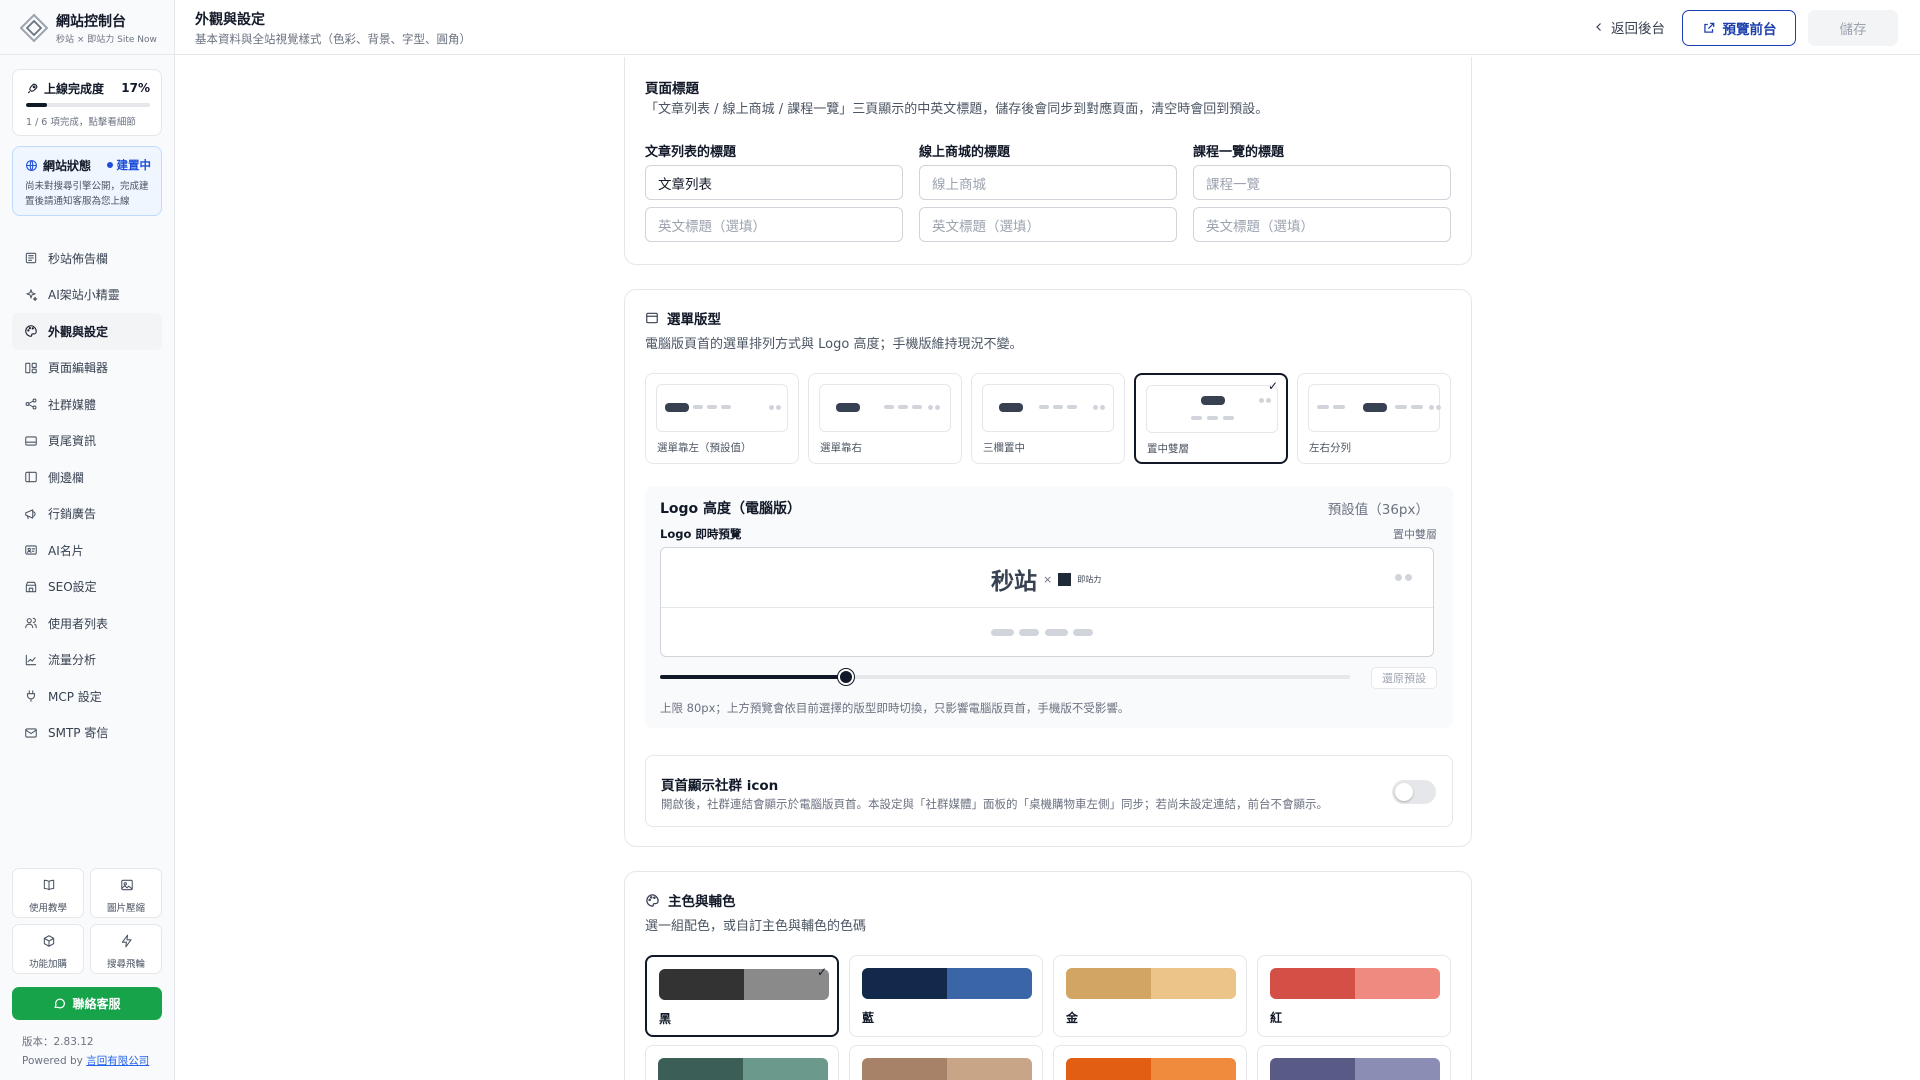 Image resolution: width=1920 pixels, height=1080 pixels. What do you see at coordinates (694, 320) in the screenshot?
I see `menu-layout-title: 選單版型` at bounding box center [694, 320].